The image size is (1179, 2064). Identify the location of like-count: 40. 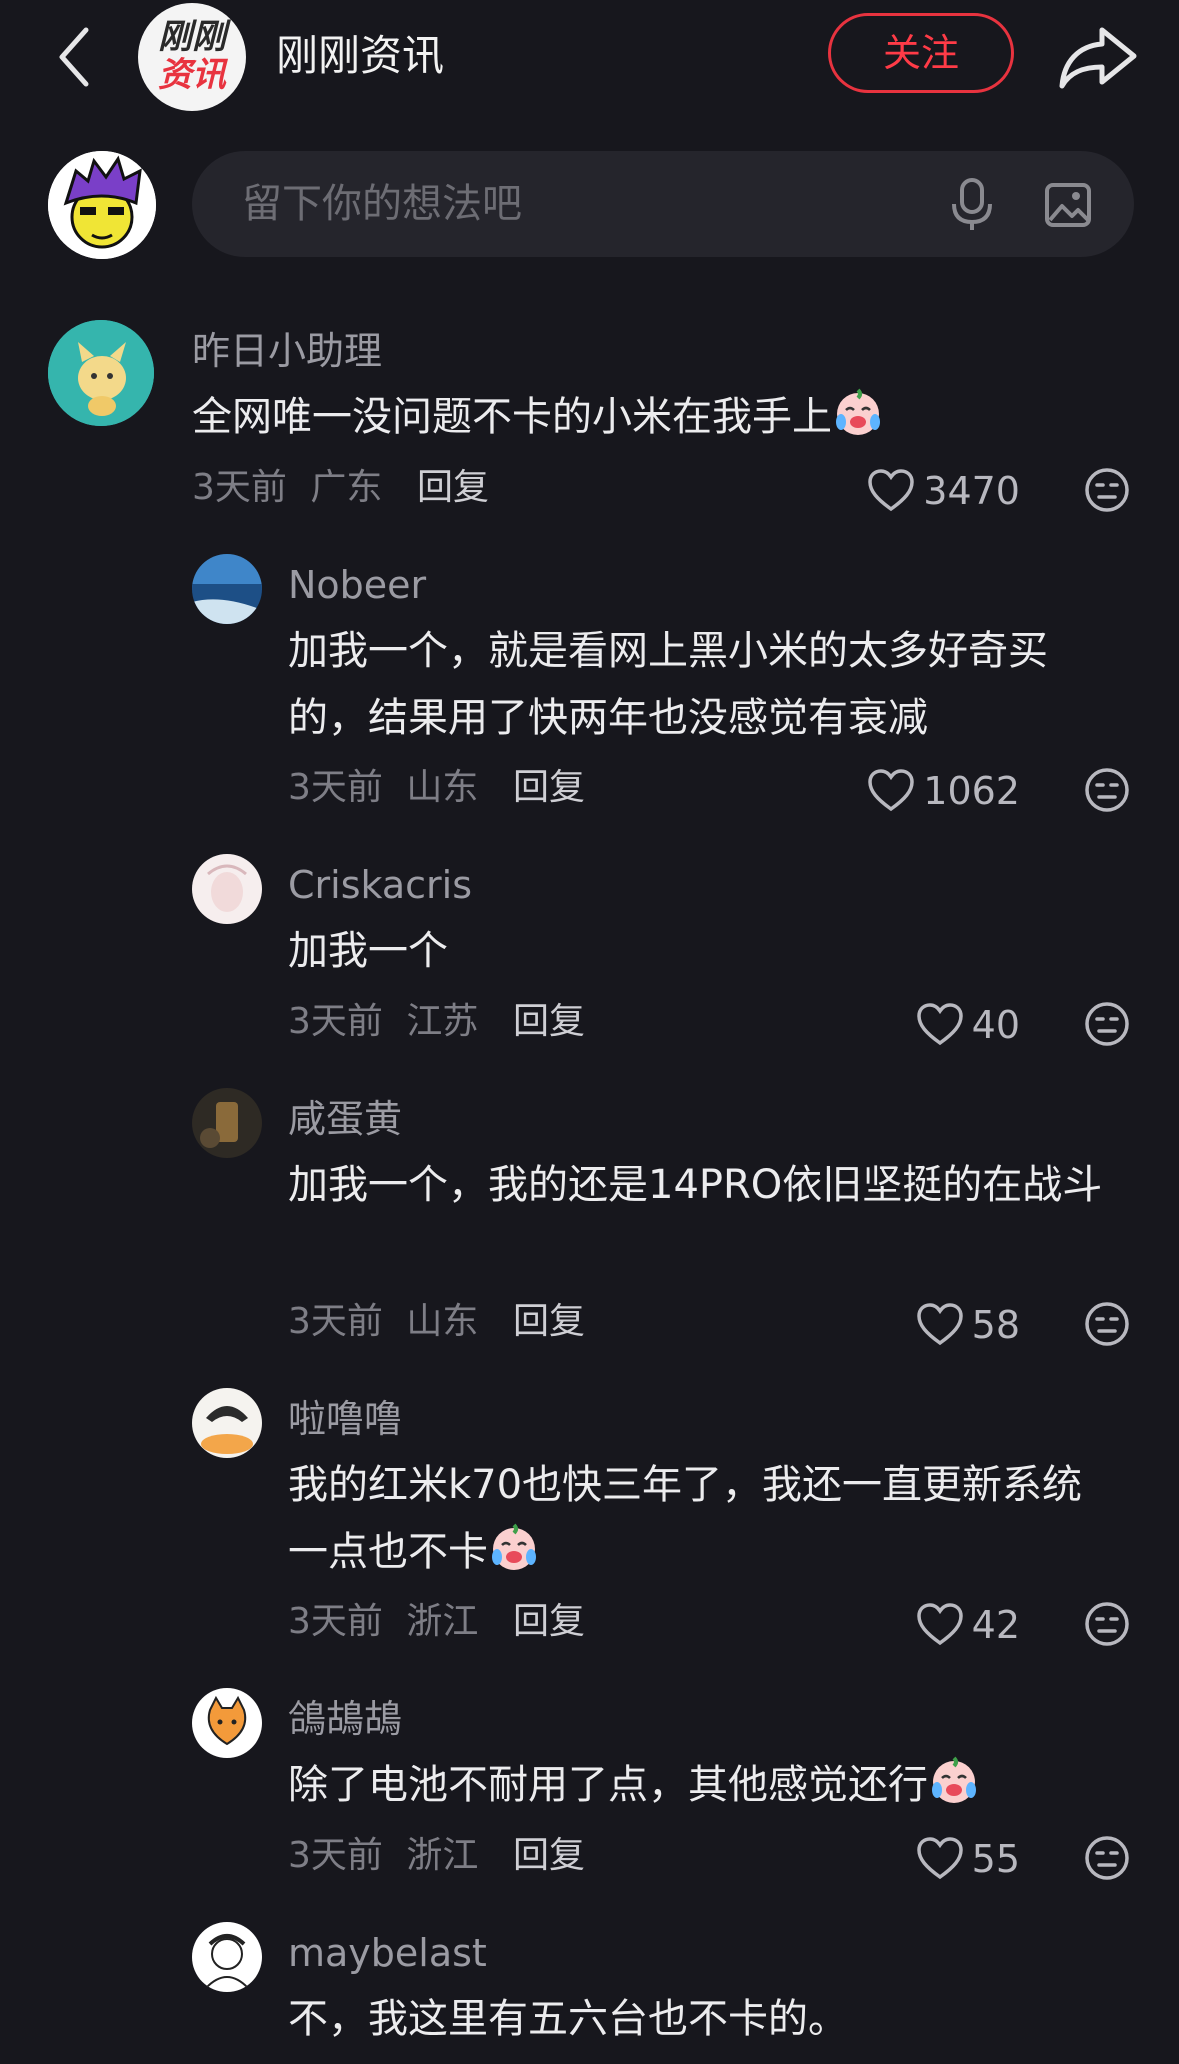
(995, 1025).